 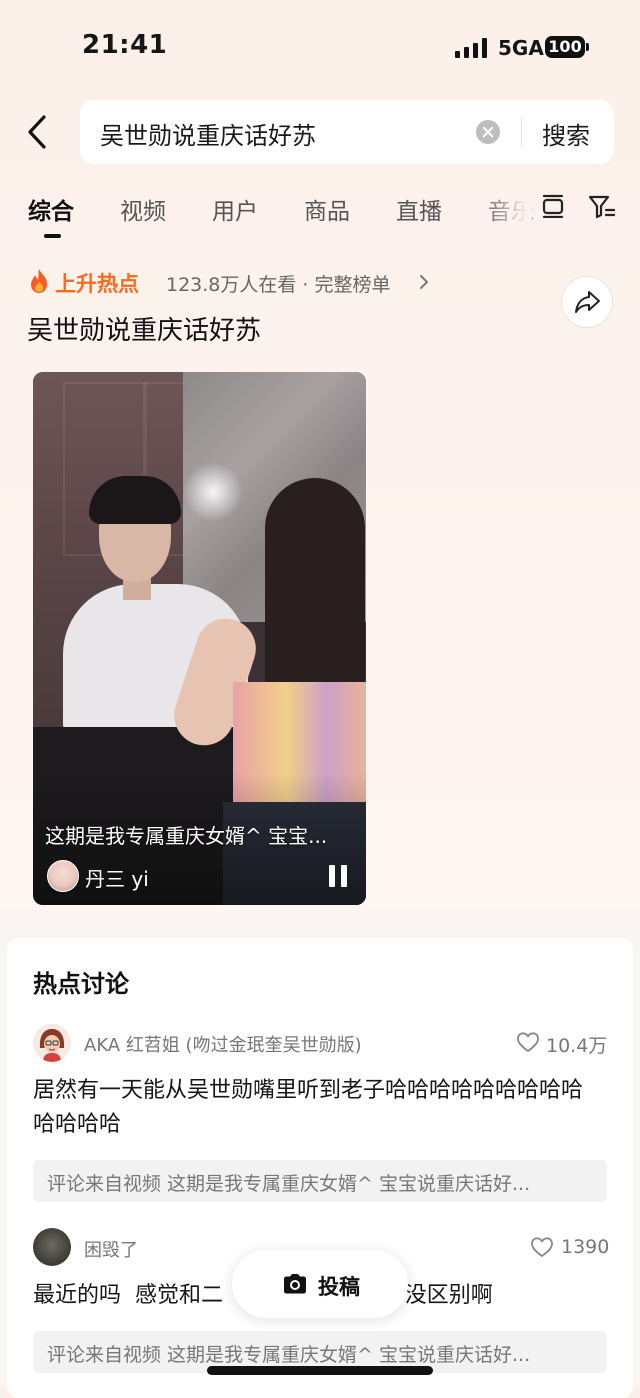 What do you see at coordinates (566, 133) in the screenshot?
I see `search-button: 搜索` at bounding box center [566, 133].